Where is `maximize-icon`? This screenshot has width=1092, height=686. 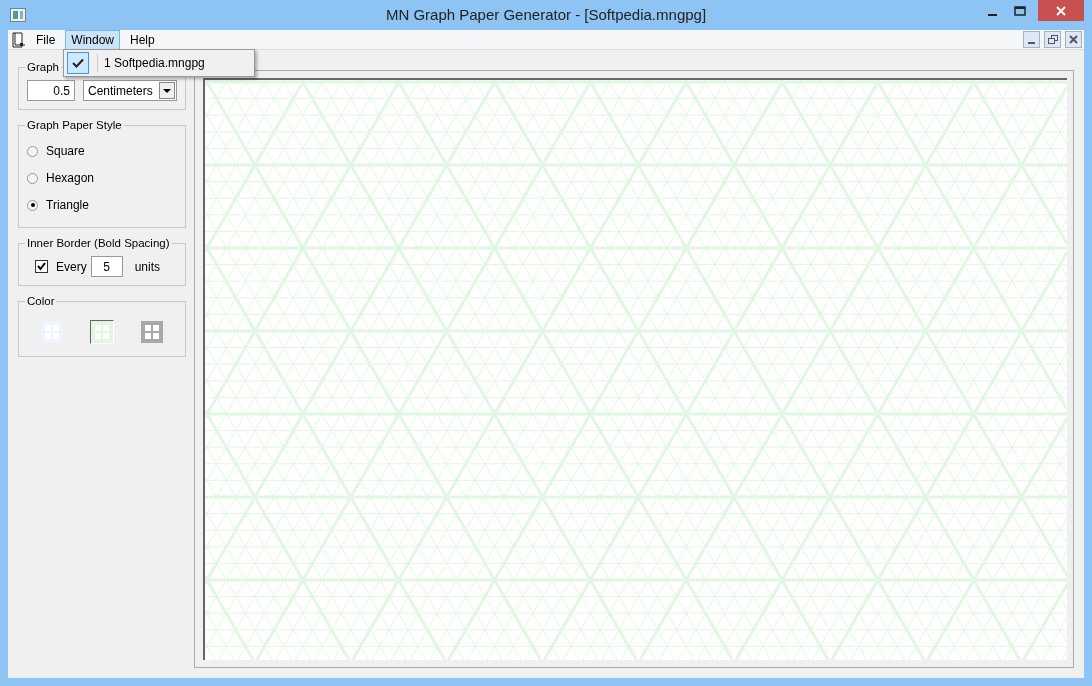 maximize-icon is located at coordinates (1020, 10).